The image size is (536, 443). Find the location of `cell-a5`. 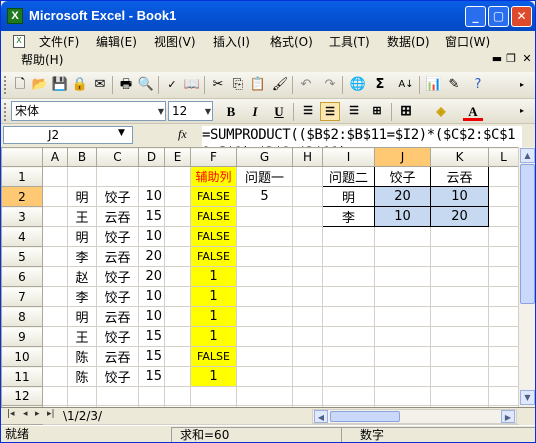

cell-a5 is located at coordinates (55, 256).